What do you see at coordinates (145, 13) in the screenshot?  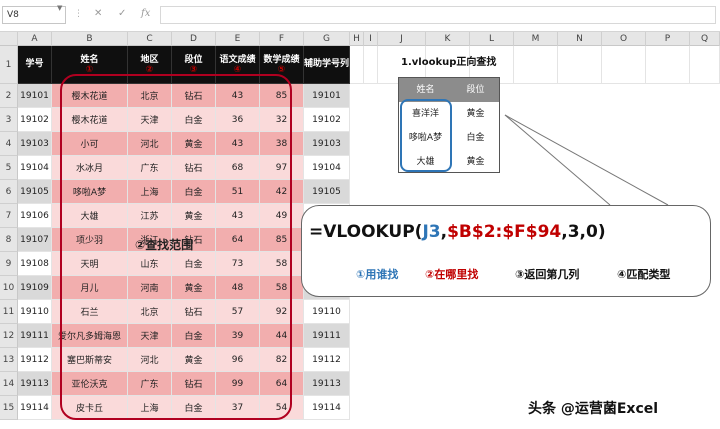 I see `insert-function-icon: fx` at bounding box center [145, 13].